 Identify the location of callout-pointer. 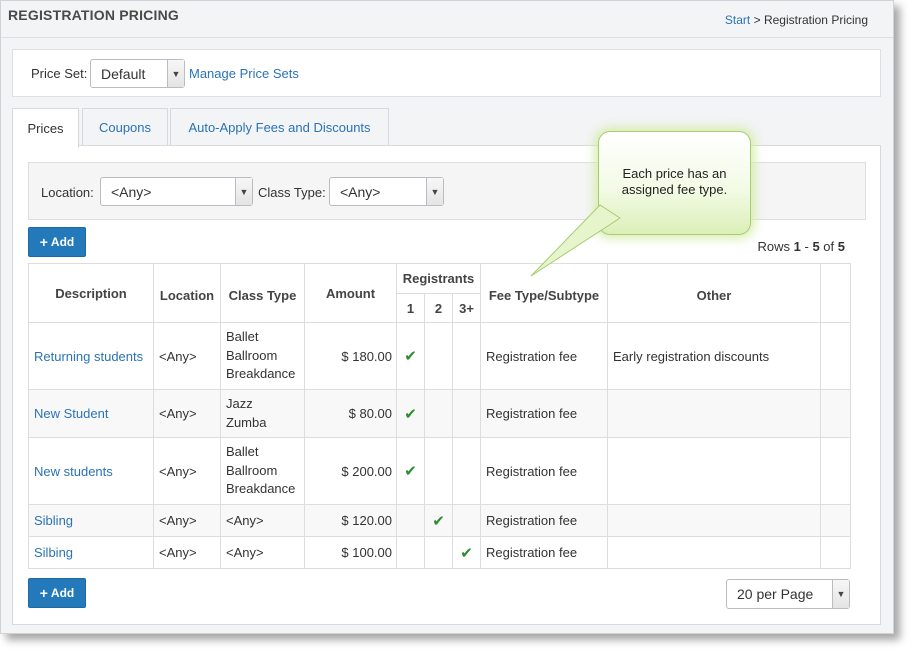
(575, 240).